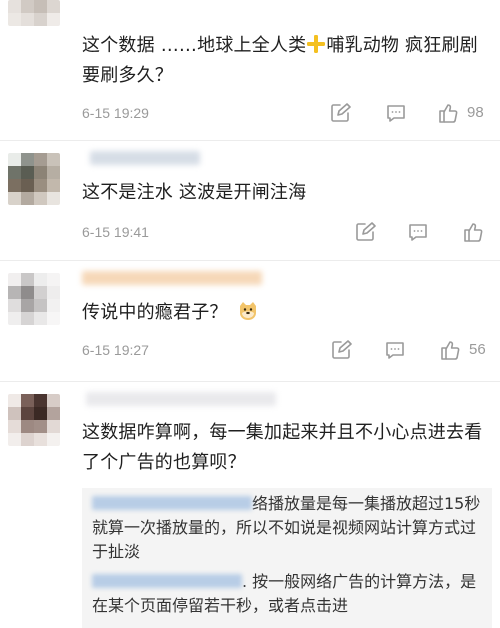 The height and width of the screenshot is (628, 500). Describe the element at coordinates (475, 112) in the screenshot. I see `like-count: 98` at that location.